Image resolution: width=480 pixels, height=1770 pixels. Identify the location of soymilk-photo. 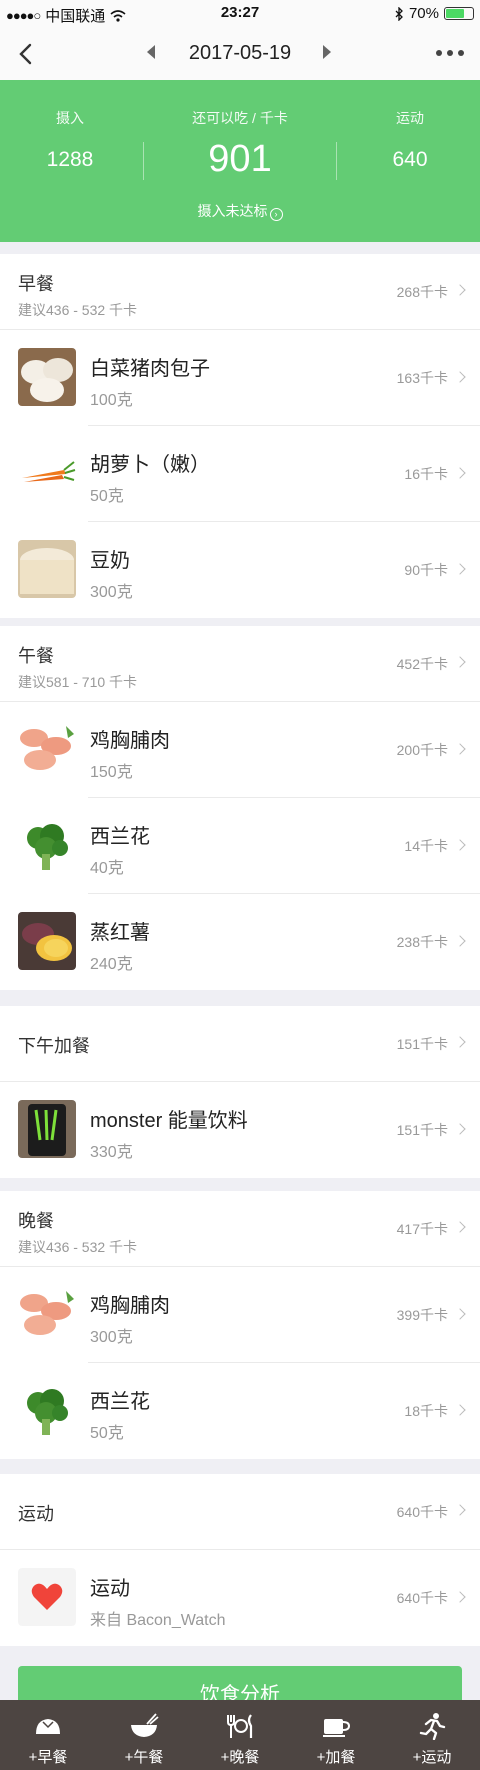
(47, 569).